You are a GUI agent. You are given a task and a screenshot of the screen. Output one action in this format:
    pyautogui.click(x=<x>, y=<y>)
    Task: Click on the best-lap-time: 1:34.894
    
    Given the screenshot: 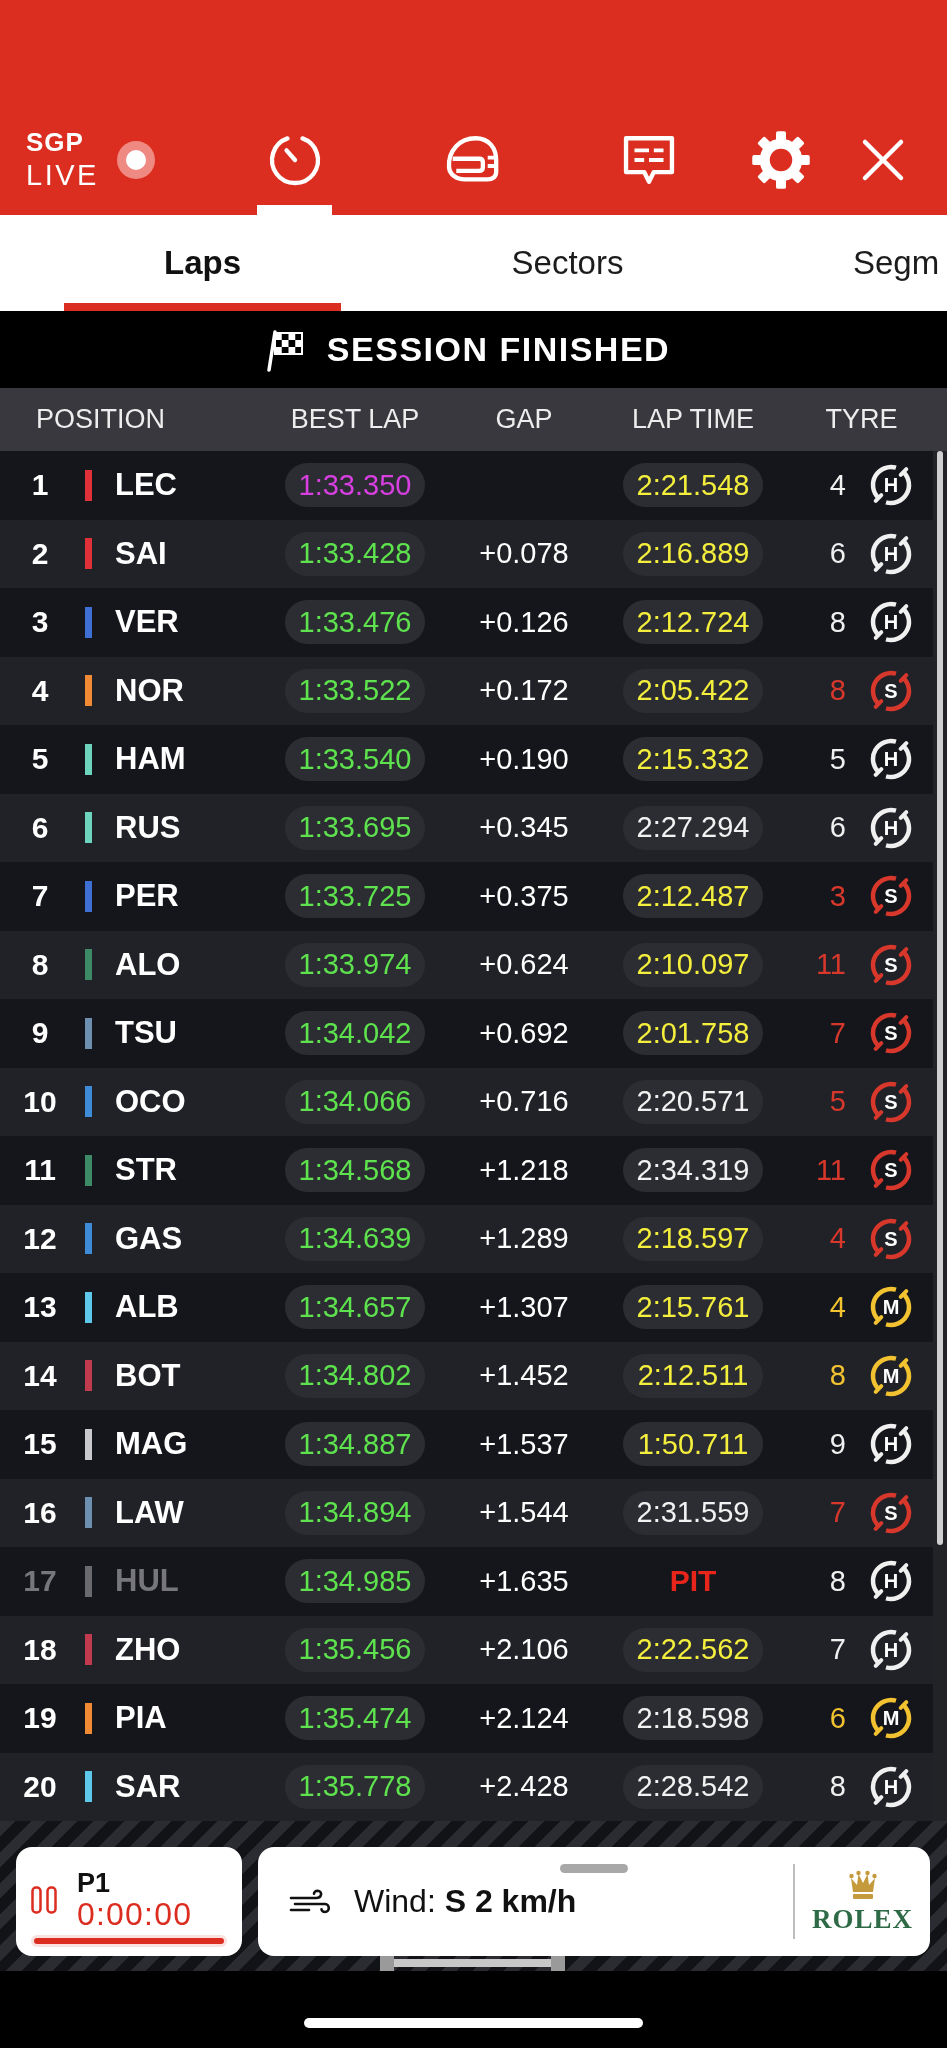 What is the action you would take?
    pyautogui.click(x=355, y=1512)
    